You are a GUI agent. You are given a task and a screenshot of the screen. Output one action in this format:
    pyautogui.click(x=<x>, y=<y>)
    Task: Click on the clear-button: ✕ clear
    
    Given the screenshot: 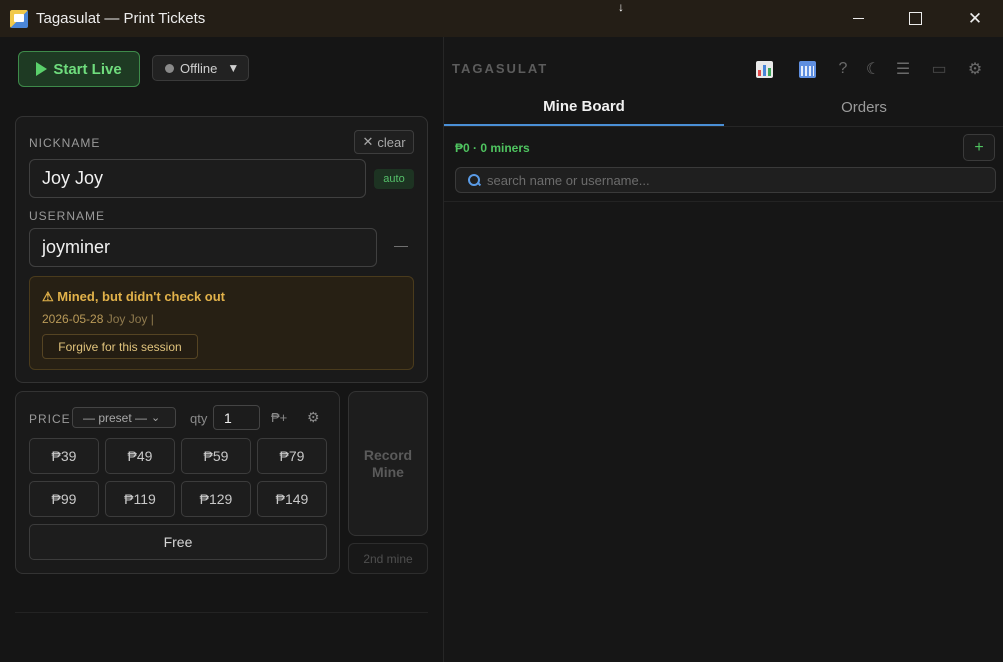 What is the action you would take?
    pyautogui.click(x=384, y=142)
    